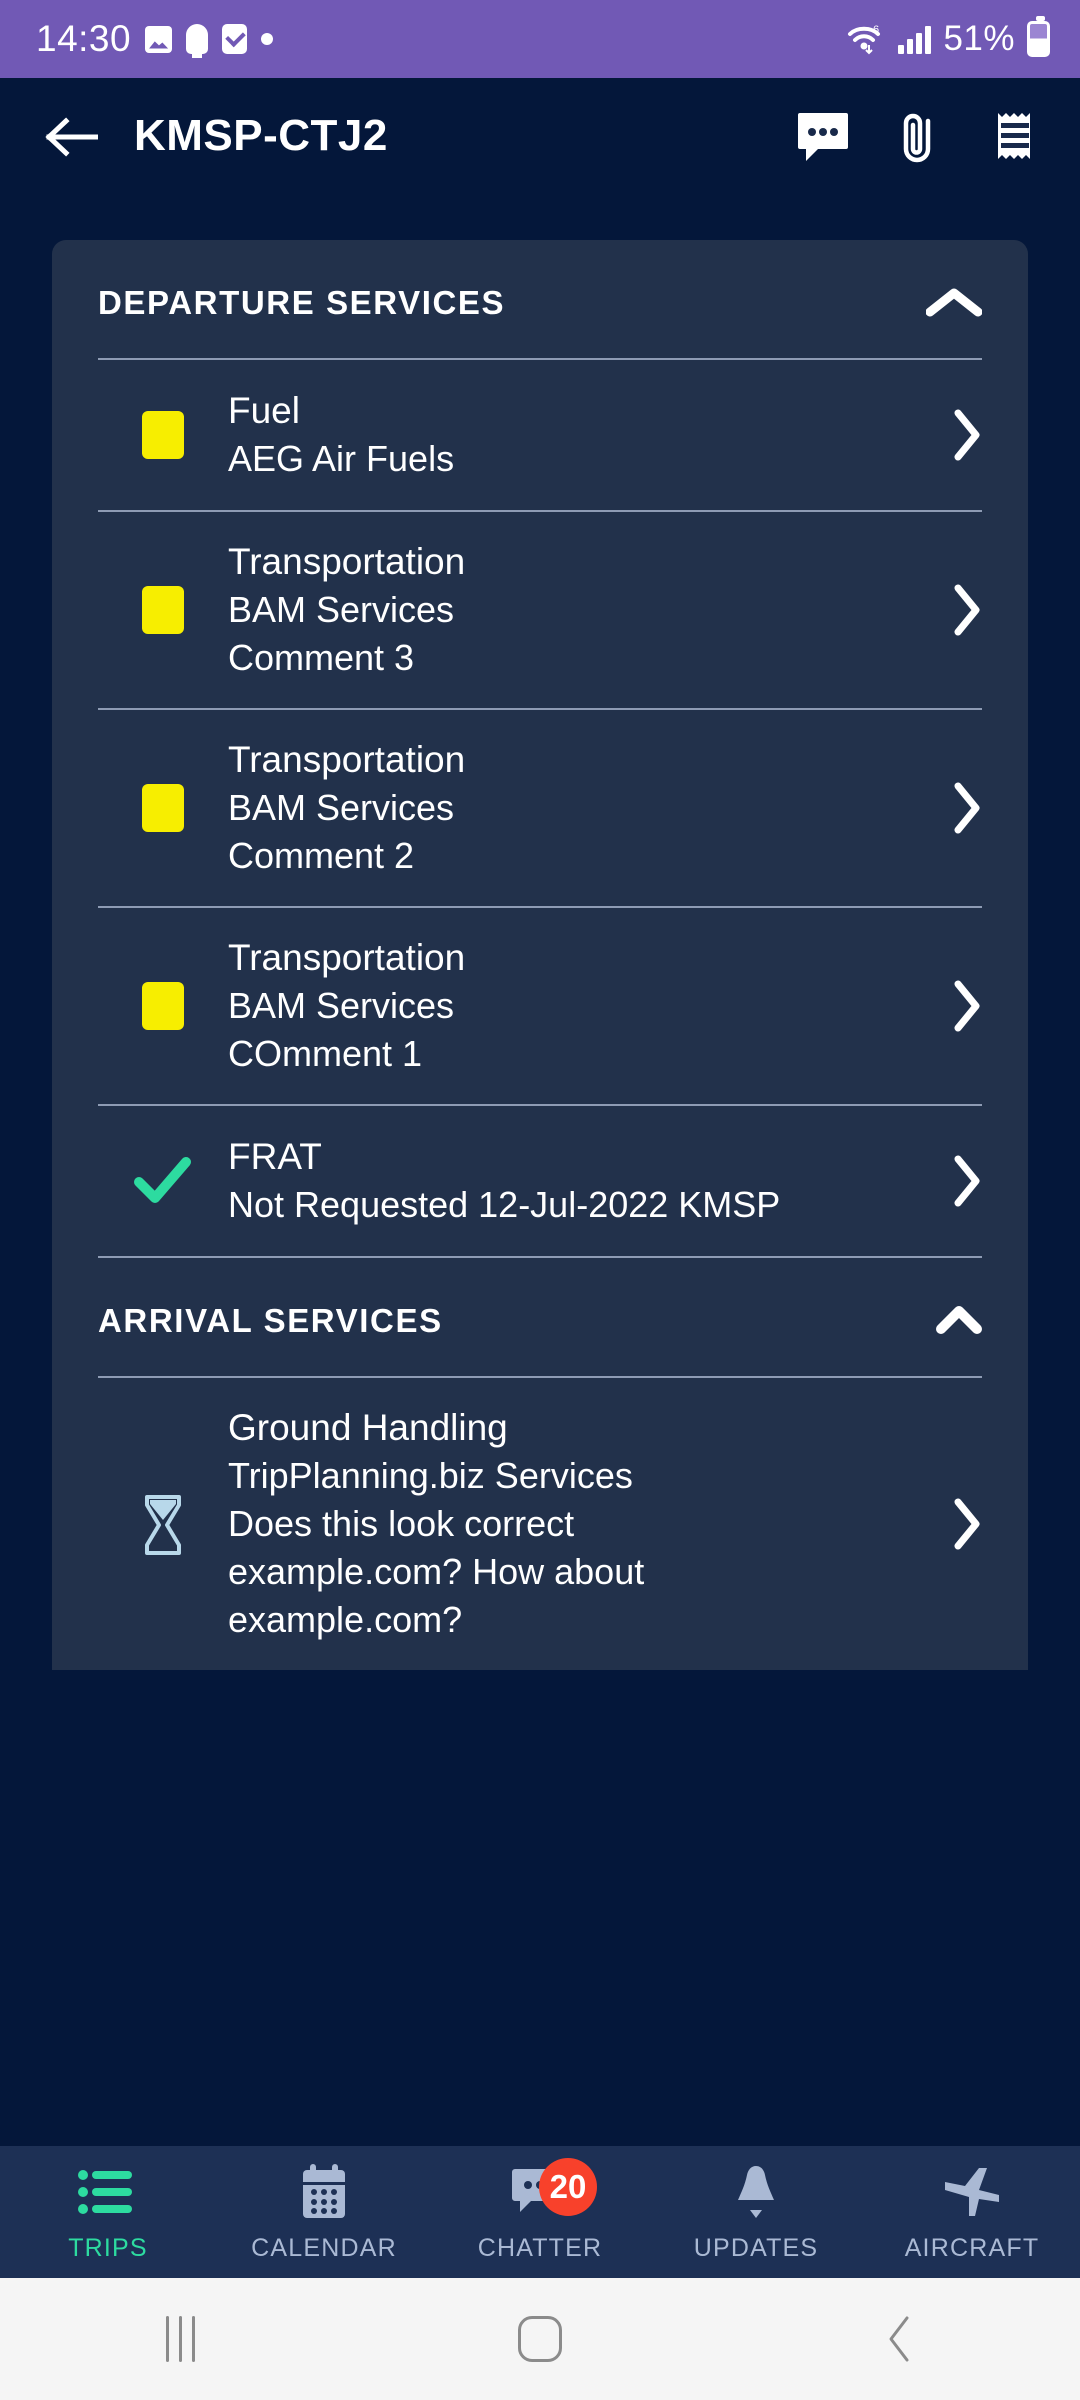  Describe the element at coordinates (84, 38) in the screenshot. I see `status-bar-clock: 14:30` at that location.